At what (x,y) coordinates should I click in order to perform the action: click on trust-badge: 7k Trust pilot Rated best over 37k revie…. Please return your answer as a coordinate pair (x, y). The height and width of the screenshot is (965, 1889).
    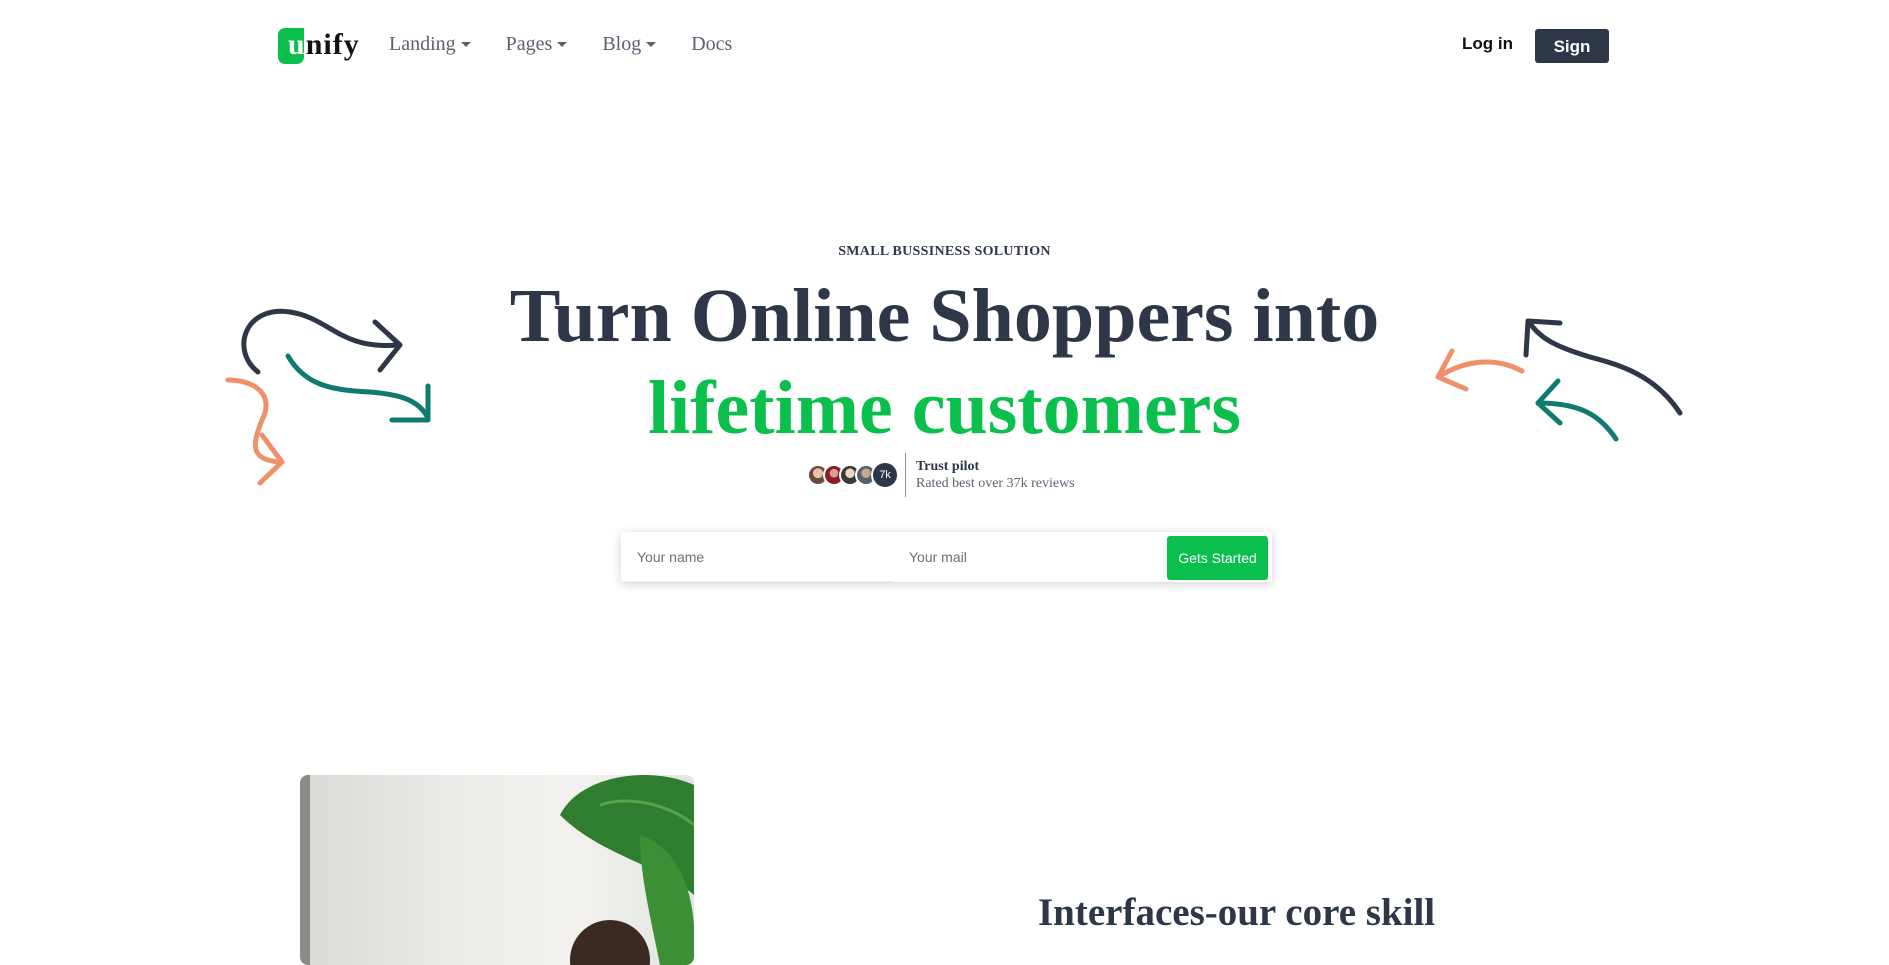
    Looking at the image, I should click on (941, 475).